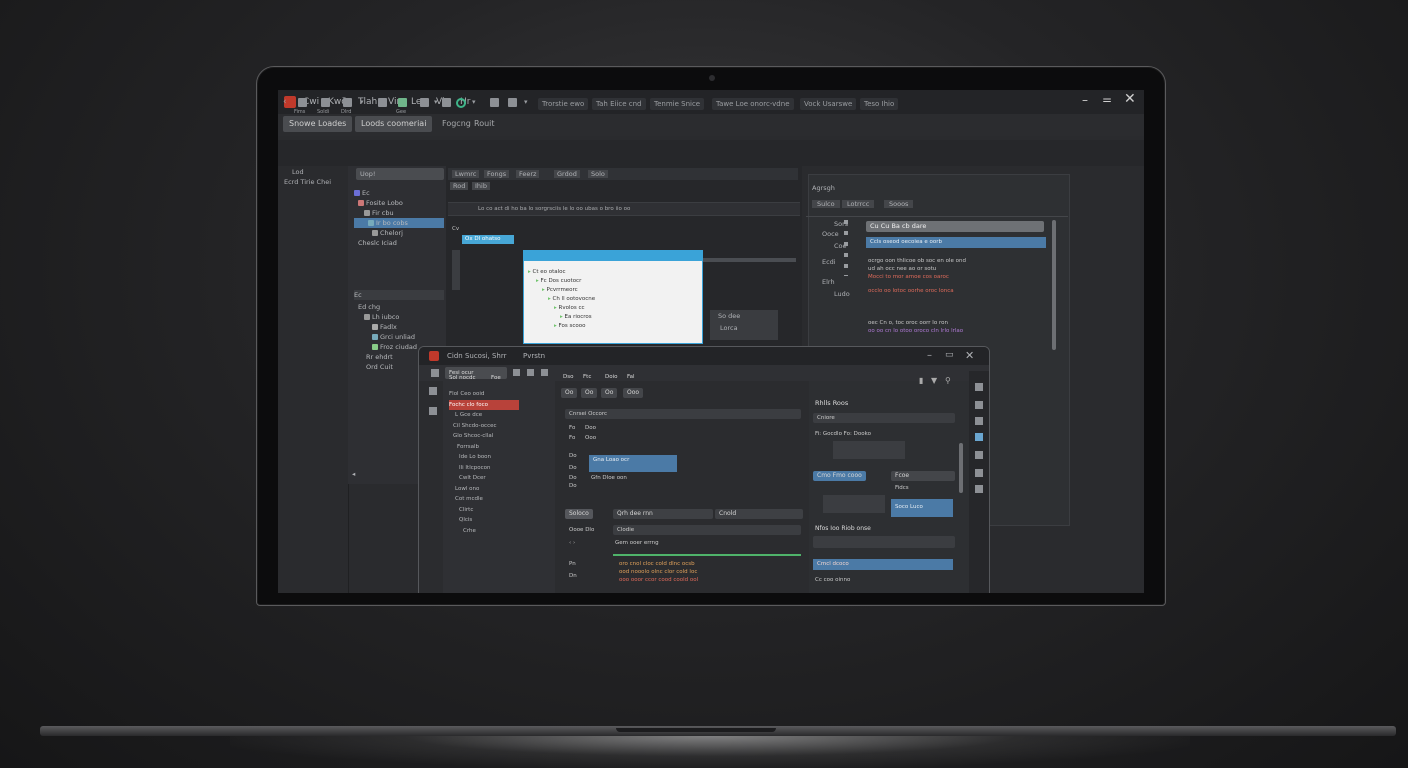 The height and width of the screenshot is (768, 1408). I want to click on popup-row: ▸ Ch ll ootovocne, so click(561, 300).